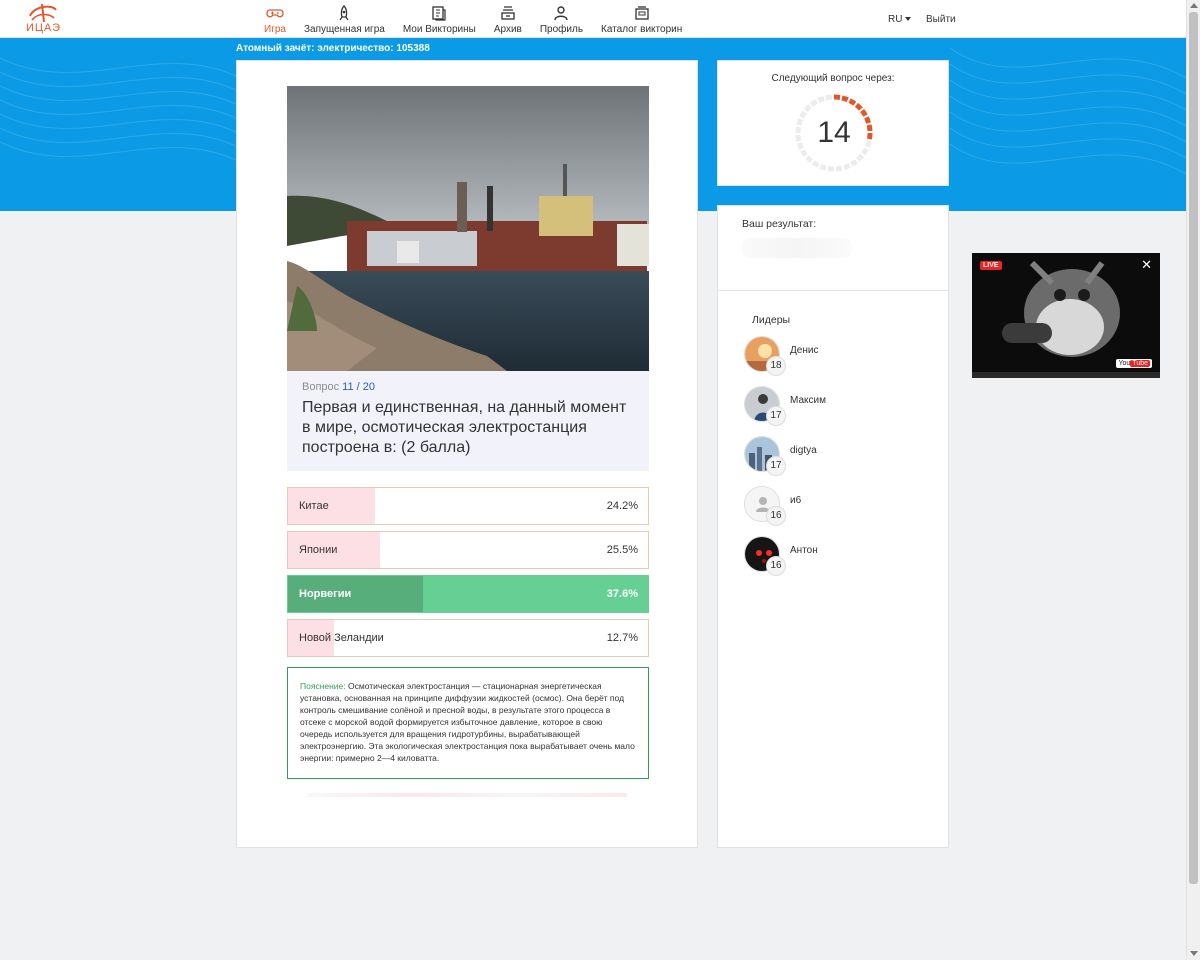 The width and height of the screenshot is (1200, 960). Describe the element at coordinates (622, 638) in the screenshot. I see `answer-percent: 12.7%` at that location.